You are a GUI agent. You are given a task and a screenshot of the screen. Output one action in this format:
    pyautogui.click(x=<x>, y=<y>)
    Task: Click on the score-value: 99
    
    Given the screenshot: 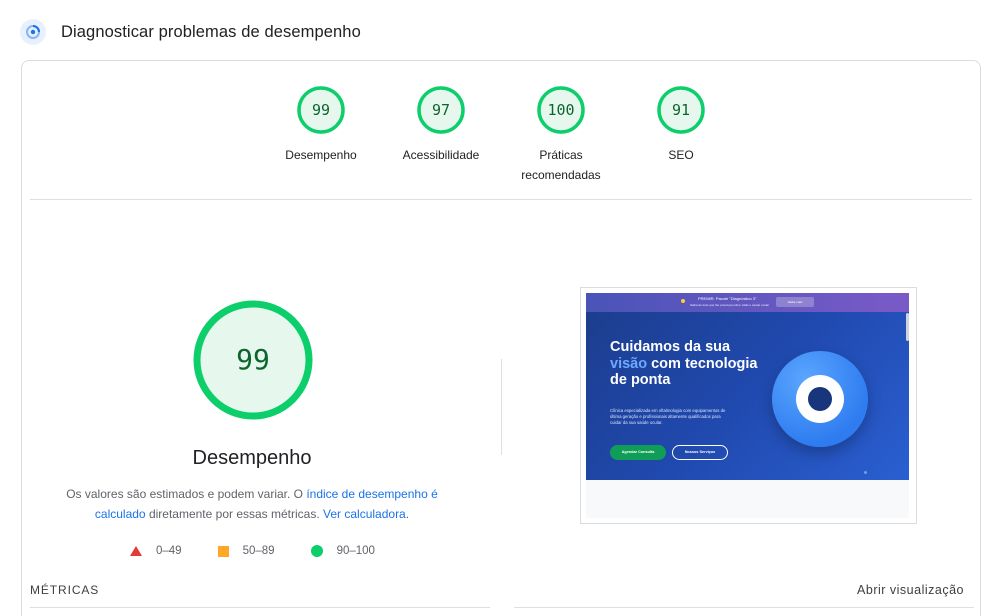 What is the action you would take?
    pyautogui.click(x=321, y=110)
    